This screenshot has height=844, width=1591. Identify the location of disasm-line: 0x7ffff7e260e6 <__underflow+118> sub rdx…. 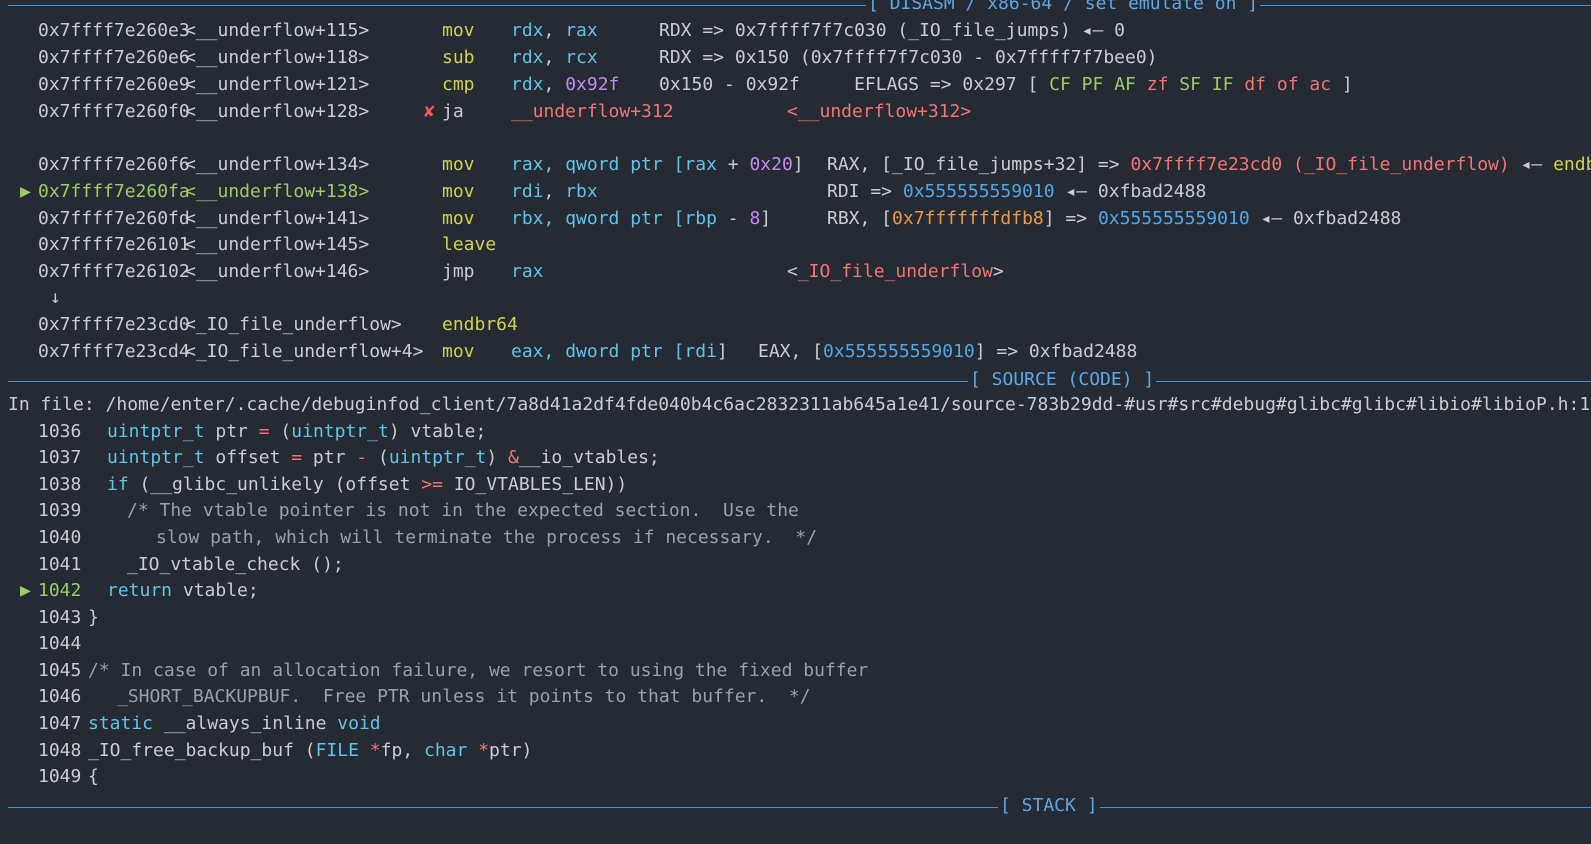
(579, 57).